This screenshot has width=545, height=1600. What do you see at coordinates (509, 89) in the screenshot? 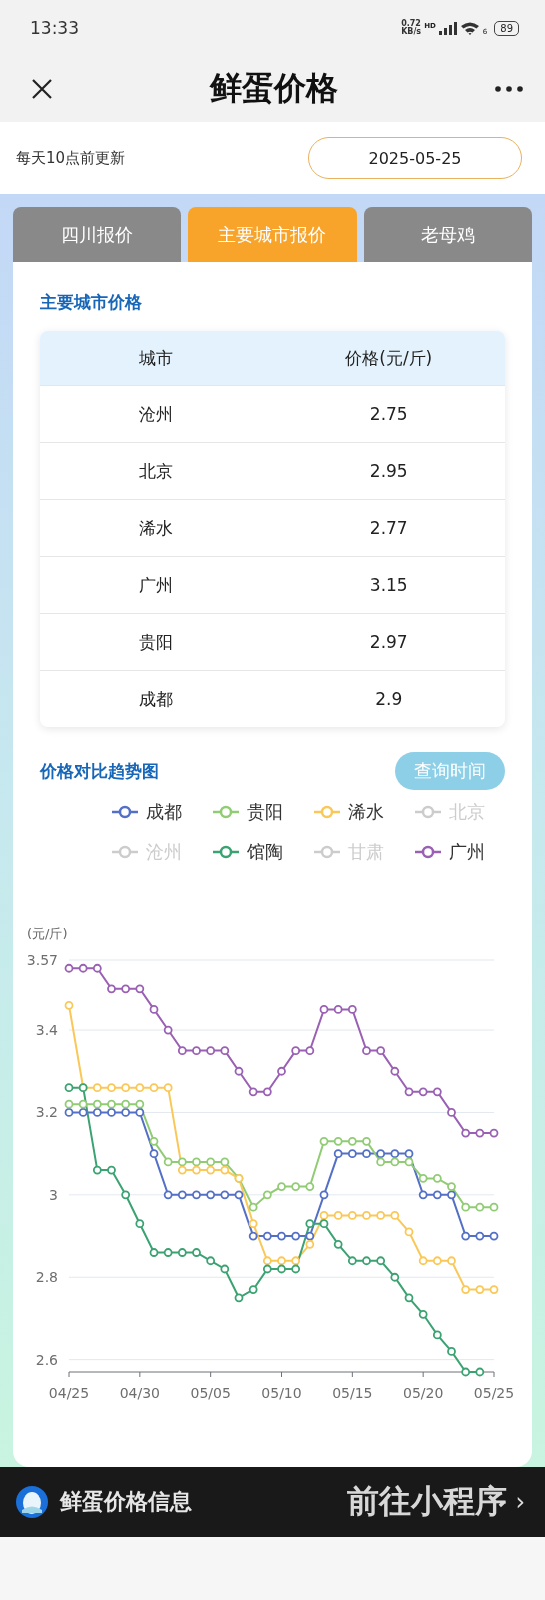
I see `more-icon` at bounding box center [509, 89].